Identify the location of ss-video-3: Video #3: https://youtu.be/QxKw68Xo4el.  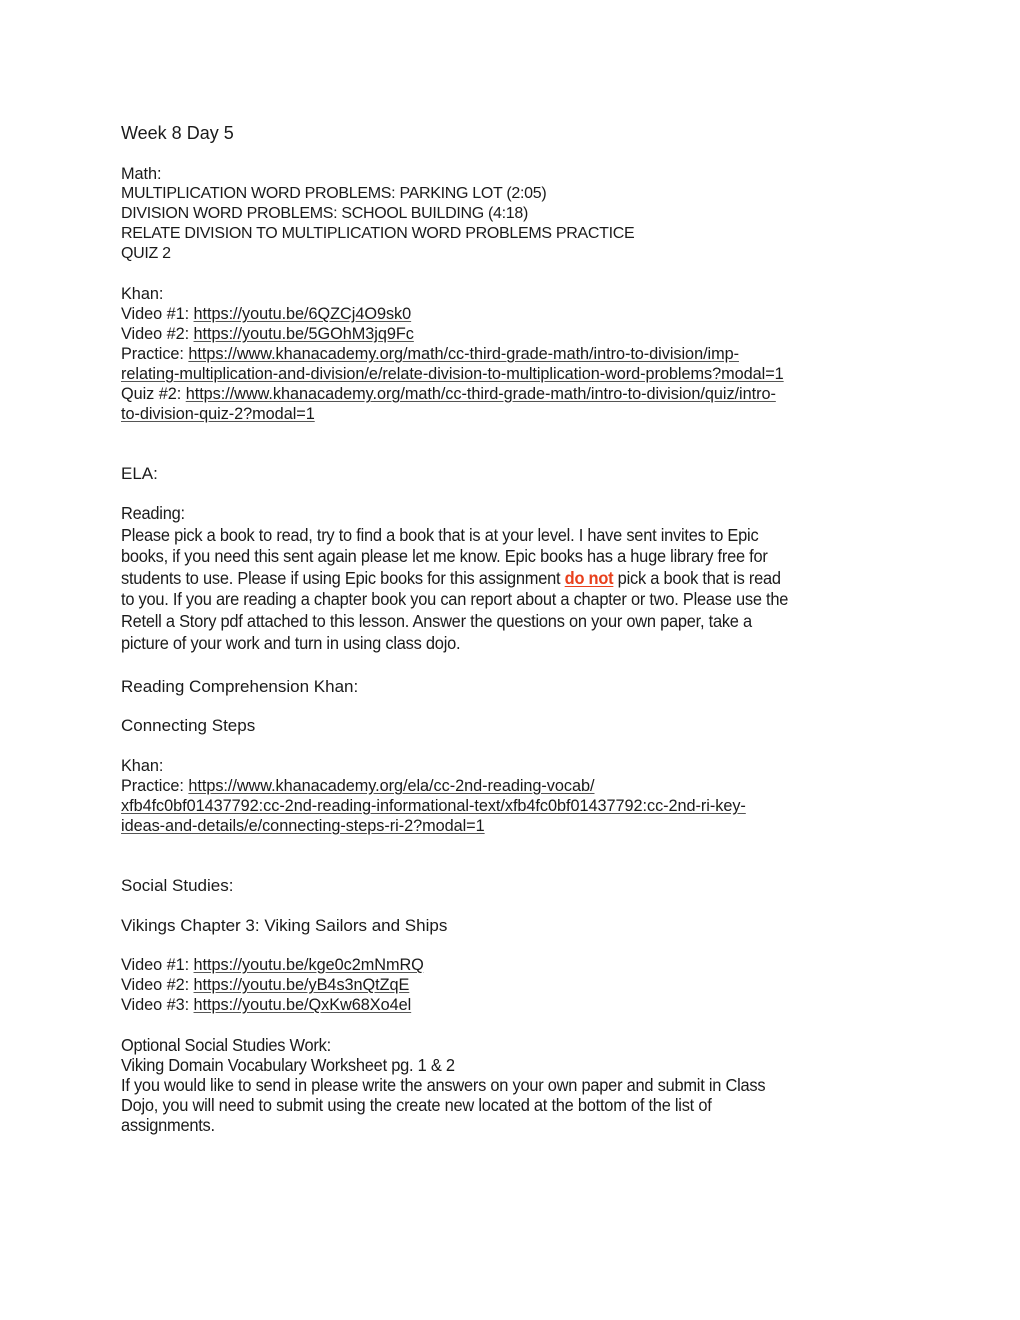
(516, 1005).